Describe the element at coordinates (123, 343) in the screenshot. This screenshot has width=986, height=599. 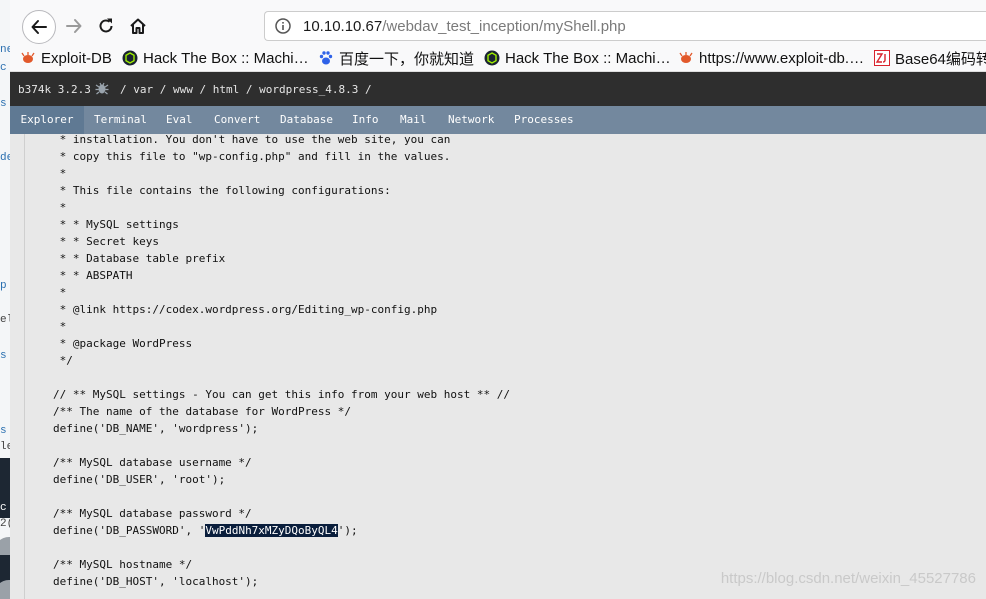
I see `code-line: * @package WordPress` at that location.